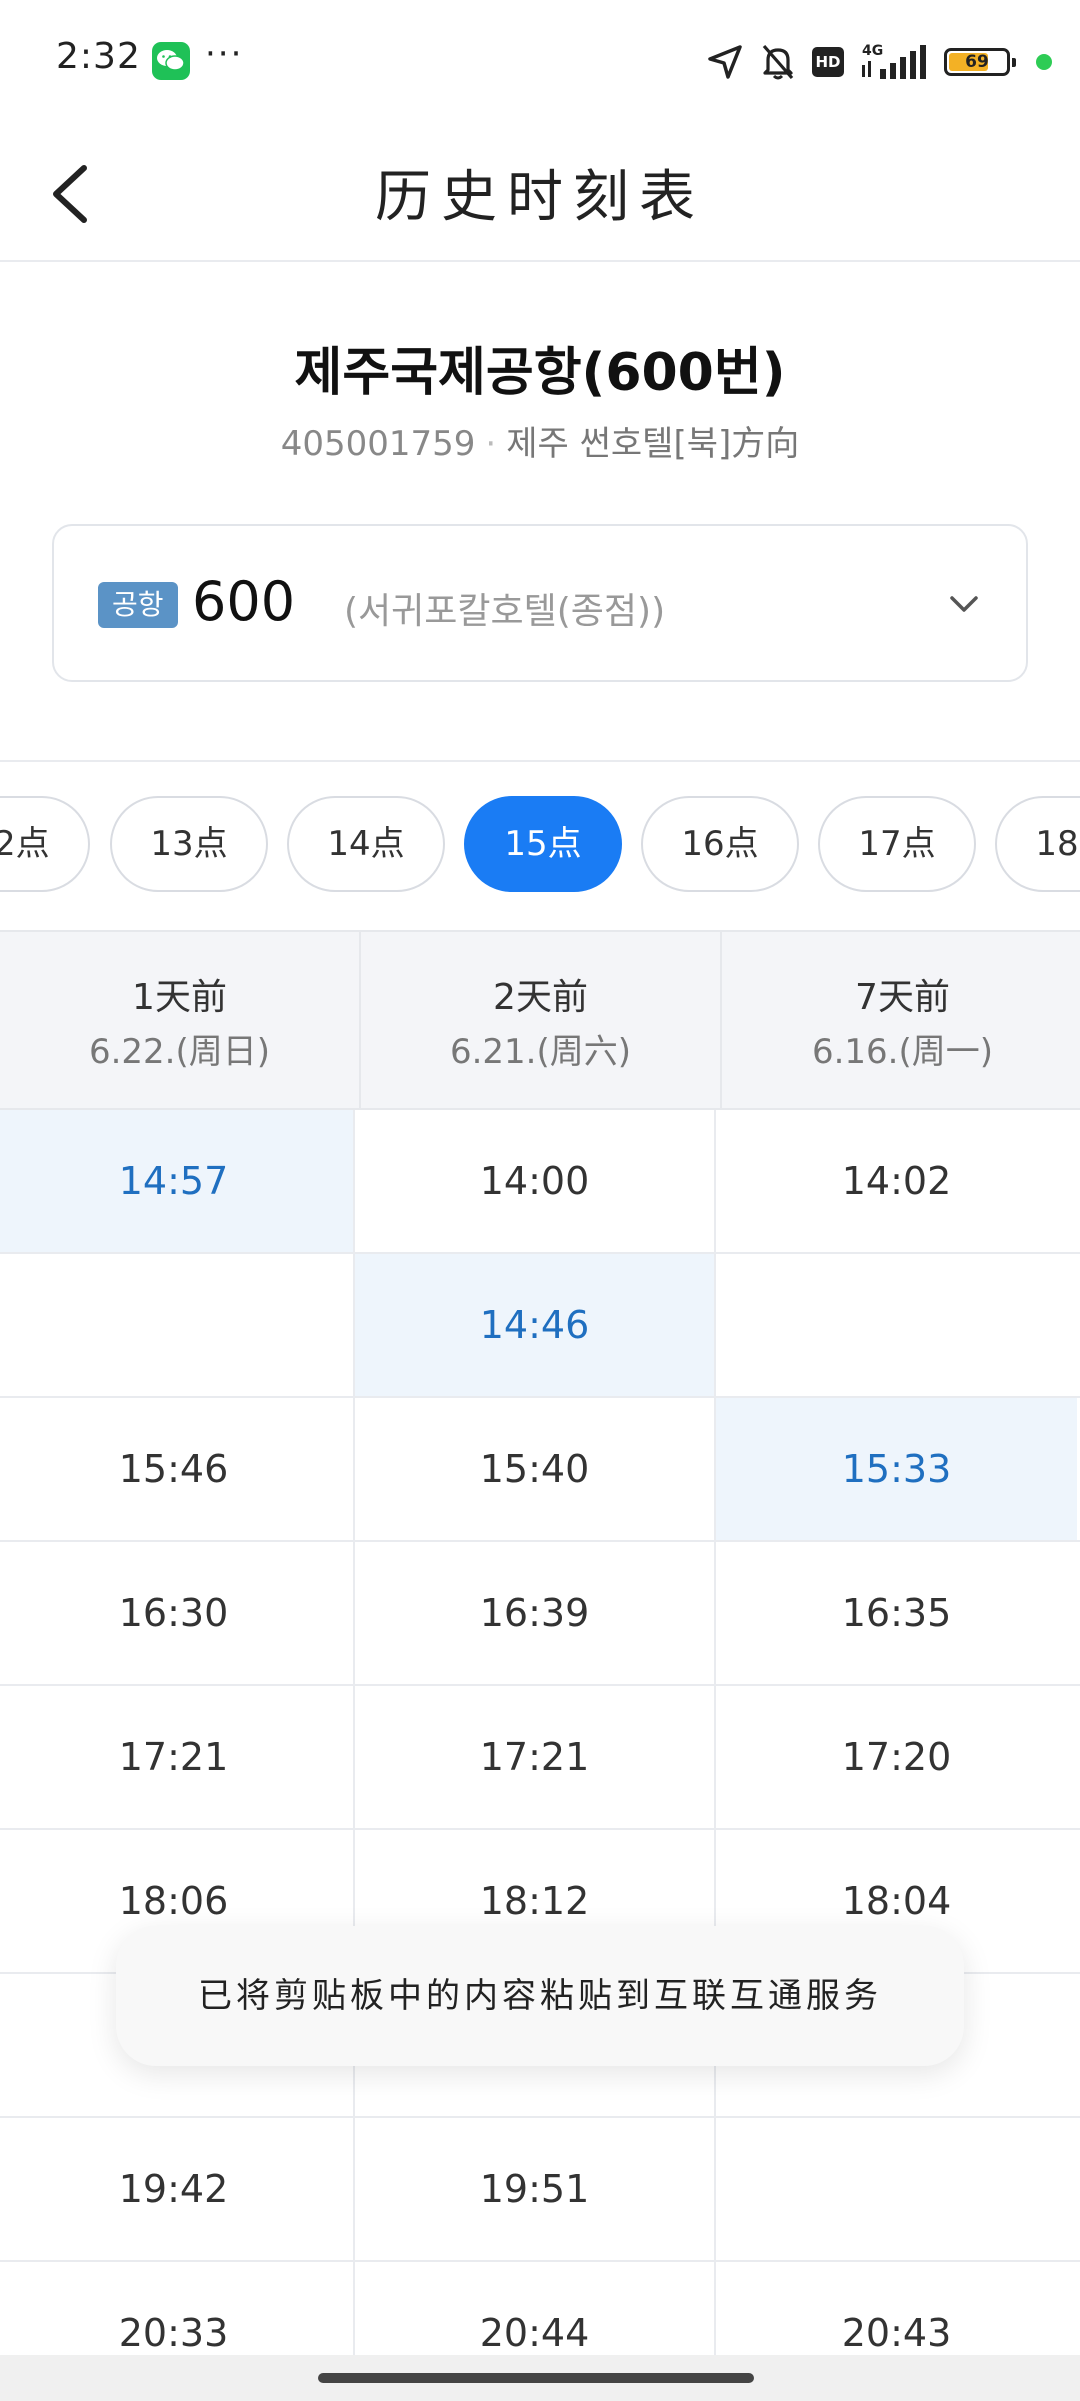  What do you see at coordinates (778, 62) in the screenshot?
I see `bell-off-icon` at bounding box center [778, 62].